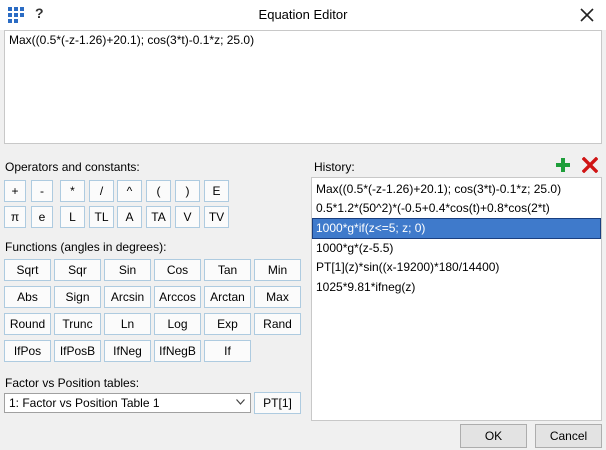 This screenshot has width=606, height=450. I want to click on history-item: 1025*9.81*ifneg(z), so click(456, 287).